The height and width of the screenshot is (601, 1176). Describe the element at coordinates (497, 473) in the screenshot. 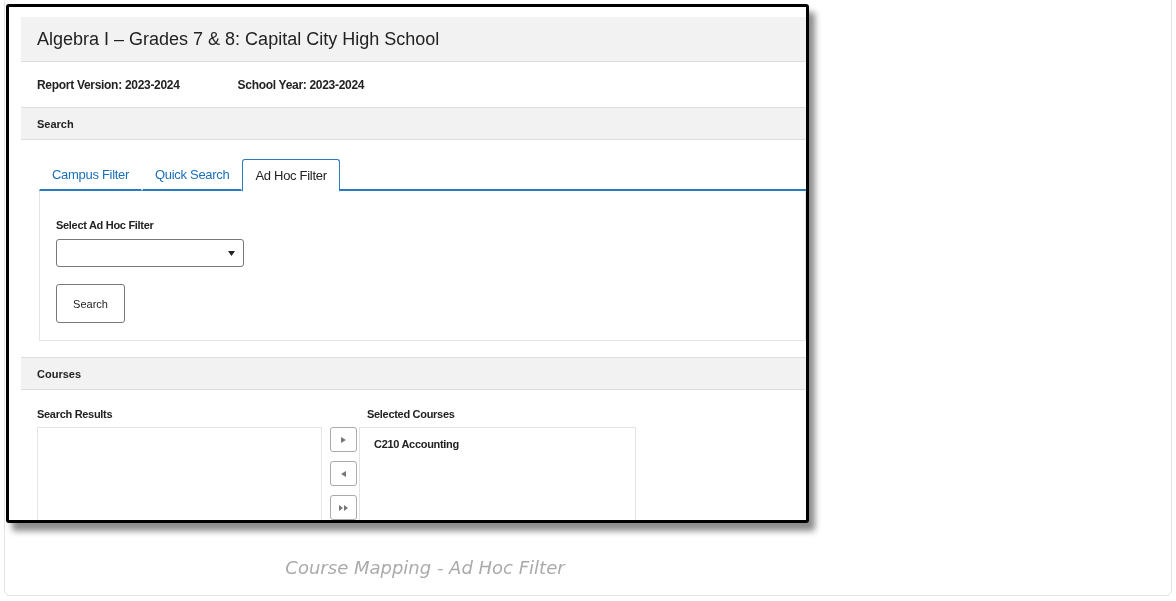

I see `selected-courses-list: C210 Accounting` at that location.